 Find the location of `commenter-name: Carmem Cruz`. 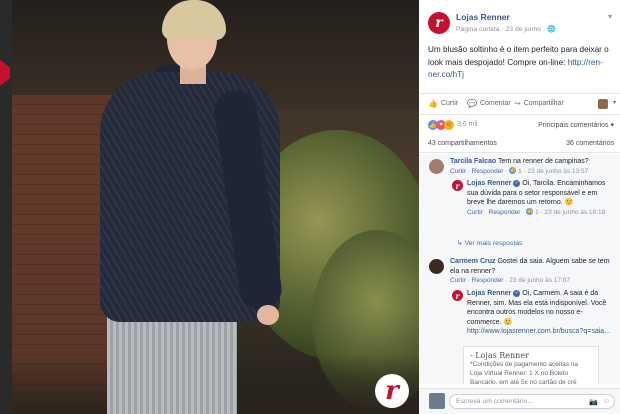

commenter-name: Carmem Cruz is located at coordinates (473, 261).